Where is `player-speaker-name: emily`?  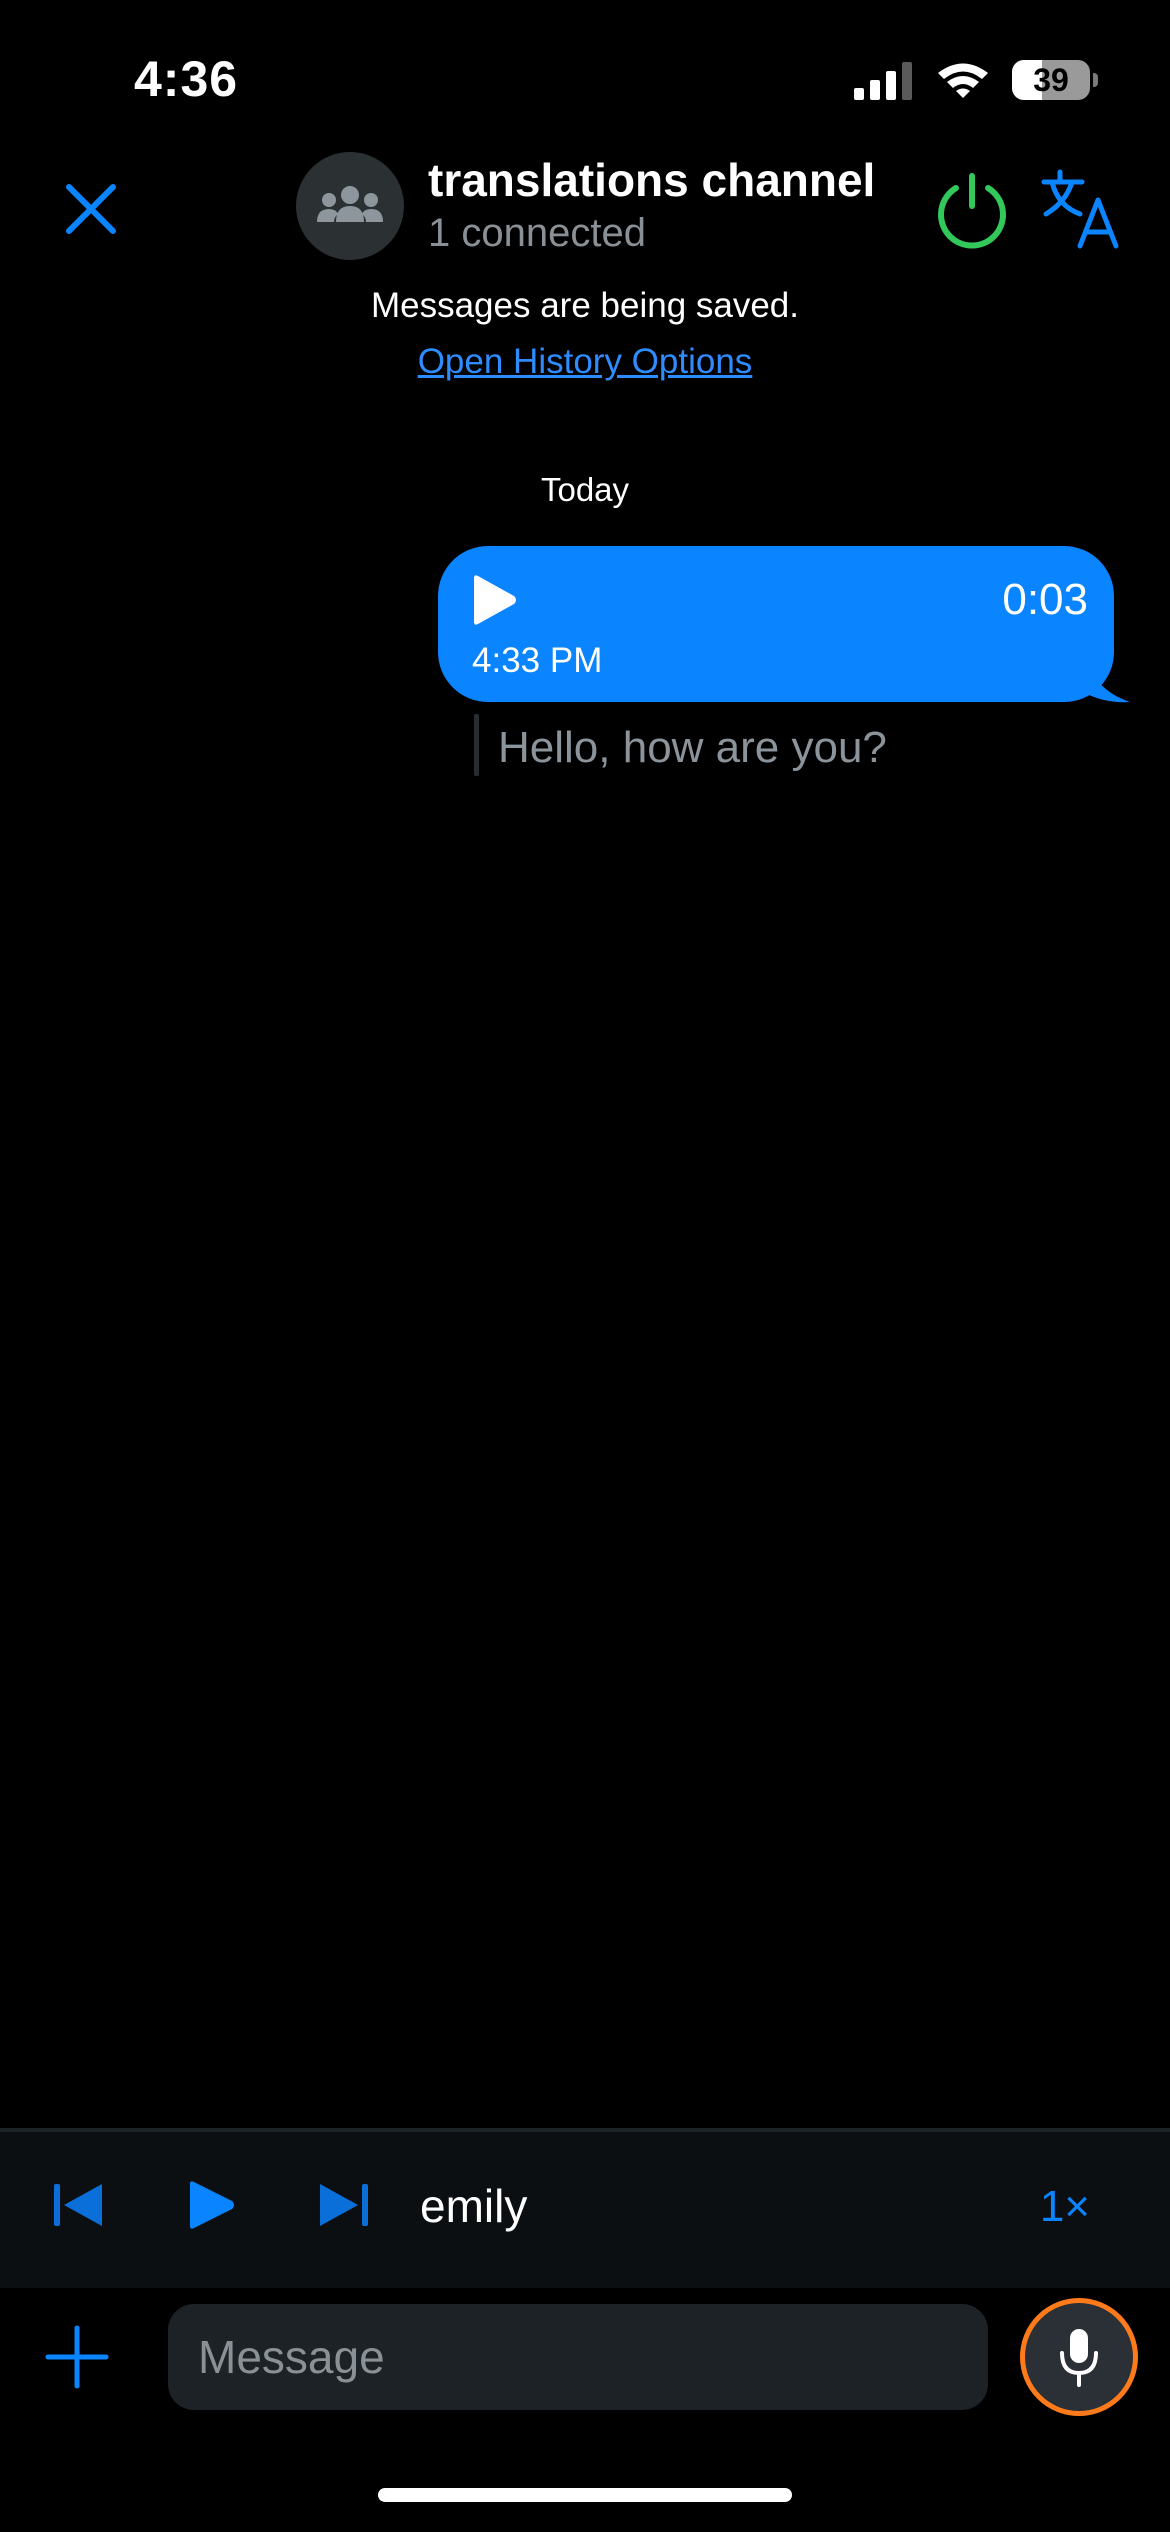
player-speaker-name: emily is located at coordinates (474, 2206).